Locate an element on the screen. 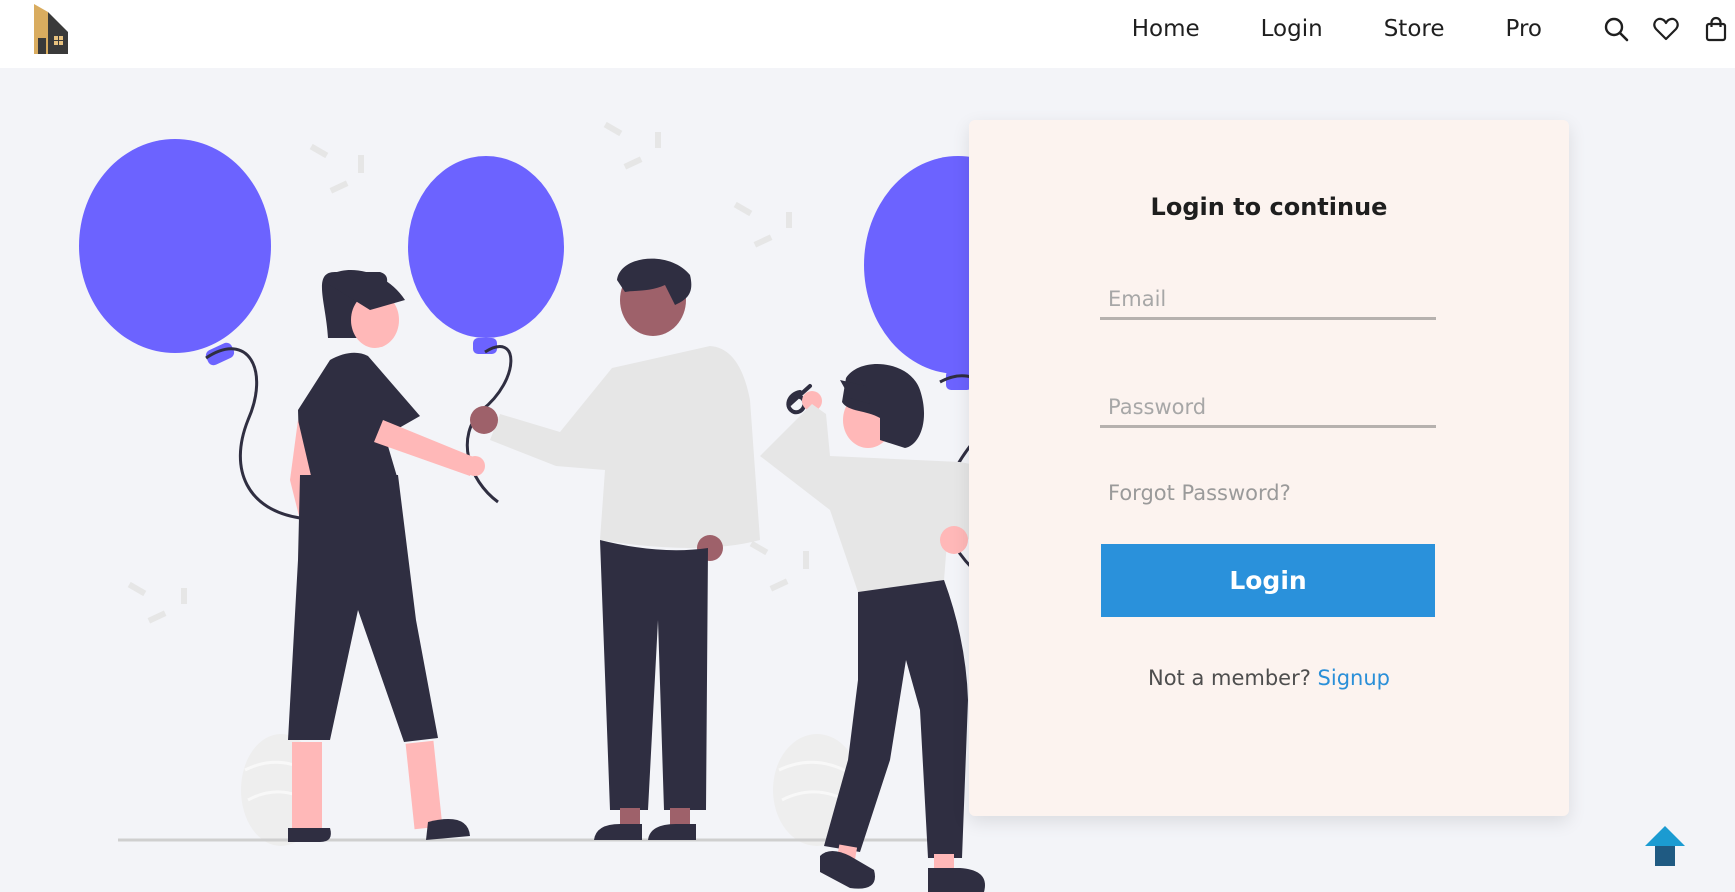 The image size is (1735, 892). login-button: Login is located at coordinates (1268, 580).